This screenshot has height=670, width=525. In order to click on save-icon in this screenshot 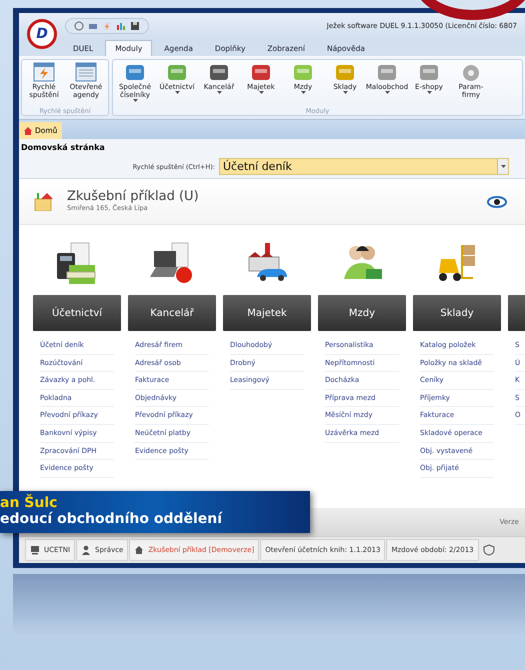, I will do `click(135, 26)`.